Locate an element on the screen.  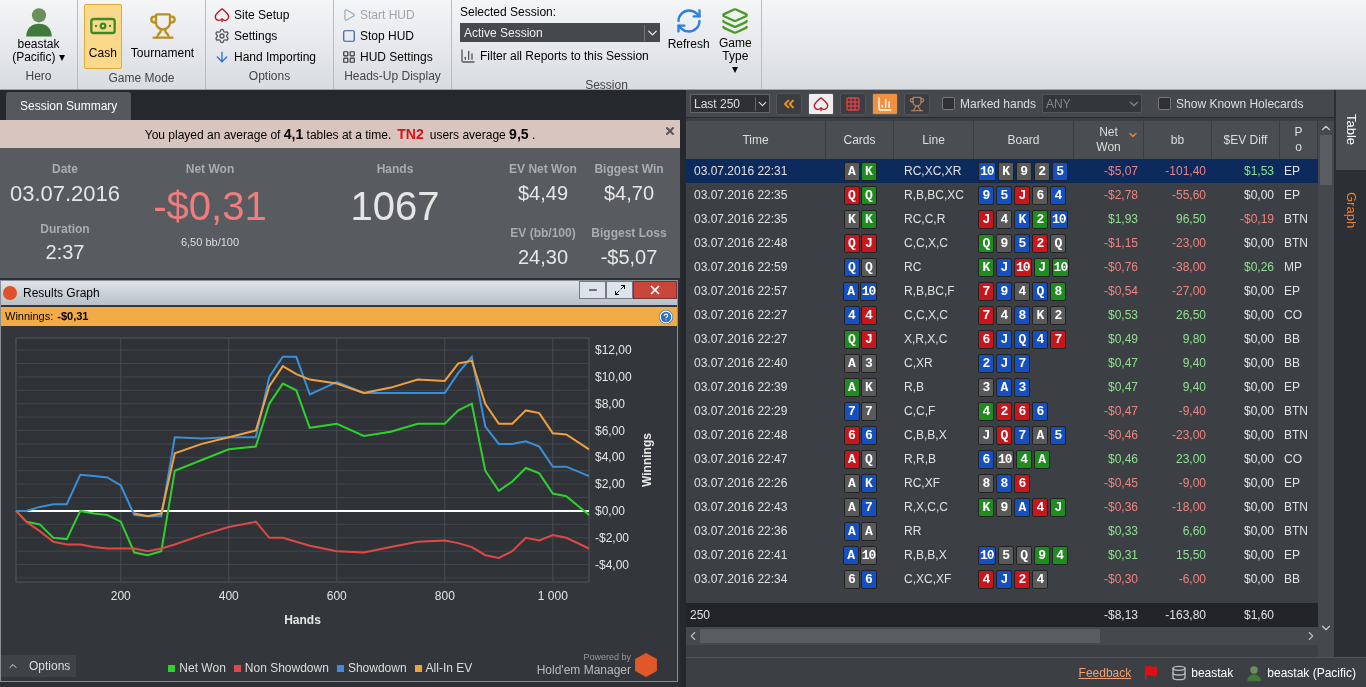
table-row: 03.07.2016 22:34 6 6 C,XC,XF 4 J 2 4 -$0,30 -6,00 $0,00 BB is located at coordinates (1002, 579).